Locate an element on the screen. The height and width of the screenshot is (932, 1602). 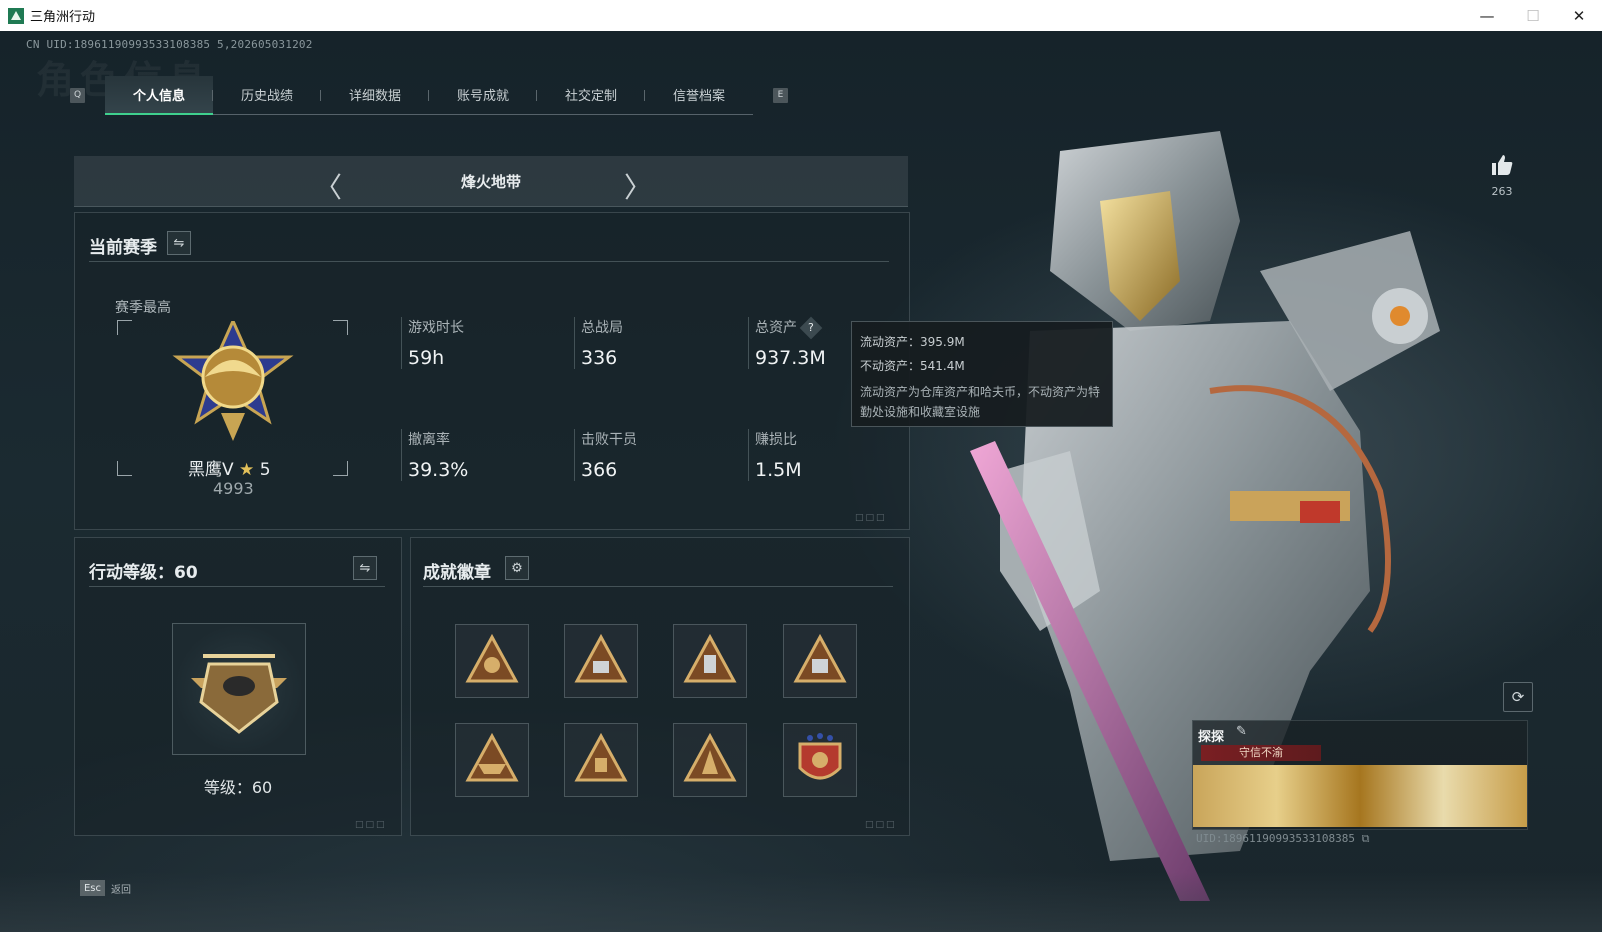
mode-prev-button: 〈 is located at coordinates (328, 186).